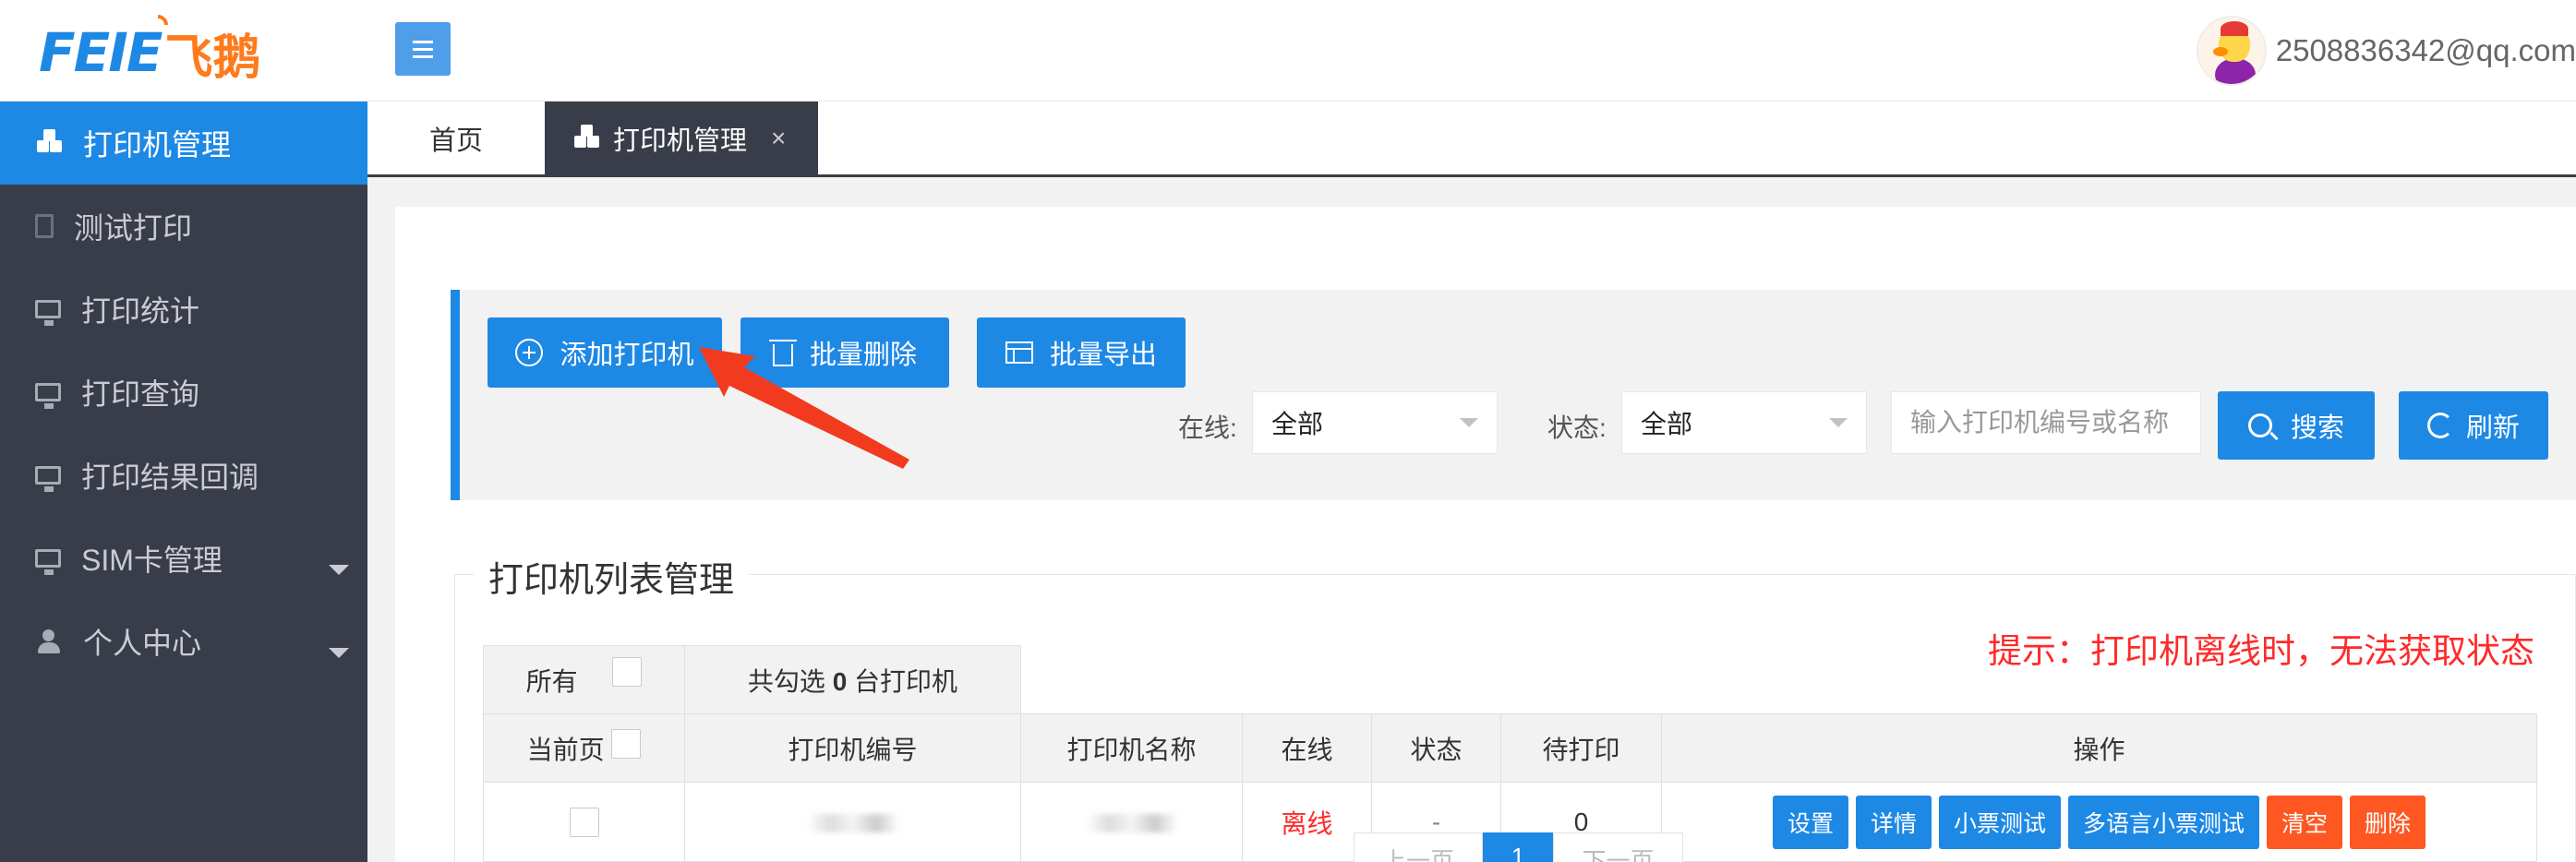 This screenshot has width=2576, height=862. Describe the element at coordinates (778, 139) in the screenshot. I see `close-icon: ×` at that location.